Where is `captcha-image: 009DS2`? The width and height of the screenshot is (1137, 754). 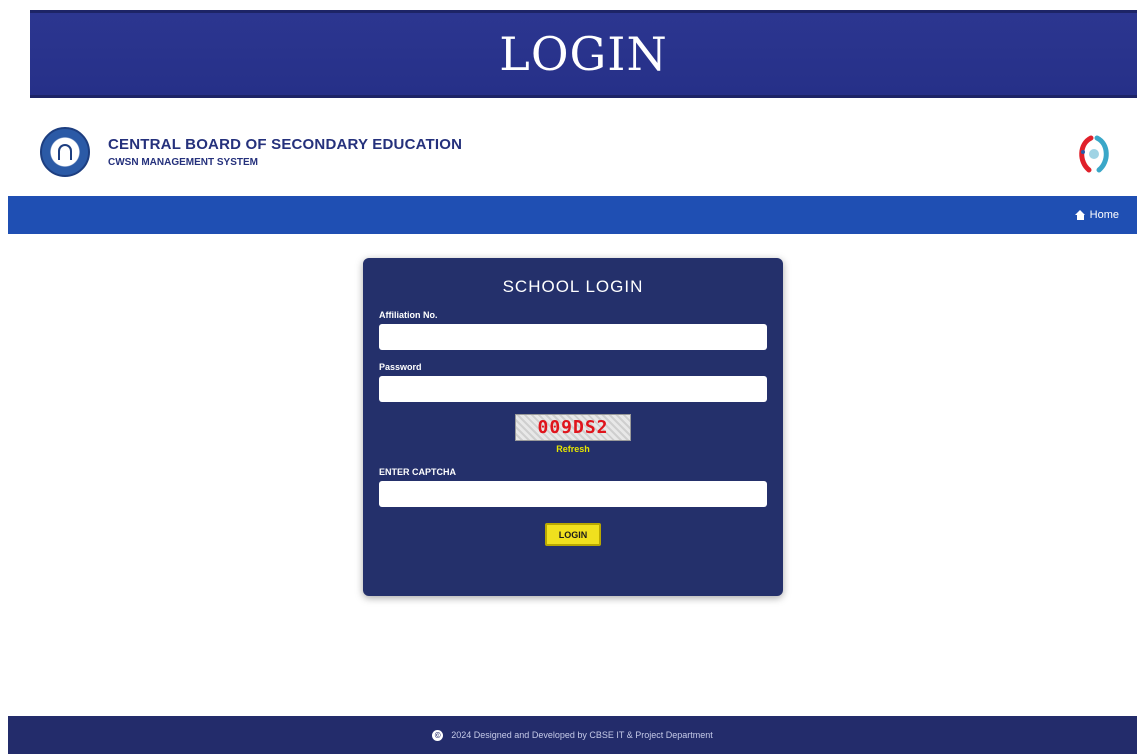 captcha-image: 009DS2 is located at coordinates (573, 427).